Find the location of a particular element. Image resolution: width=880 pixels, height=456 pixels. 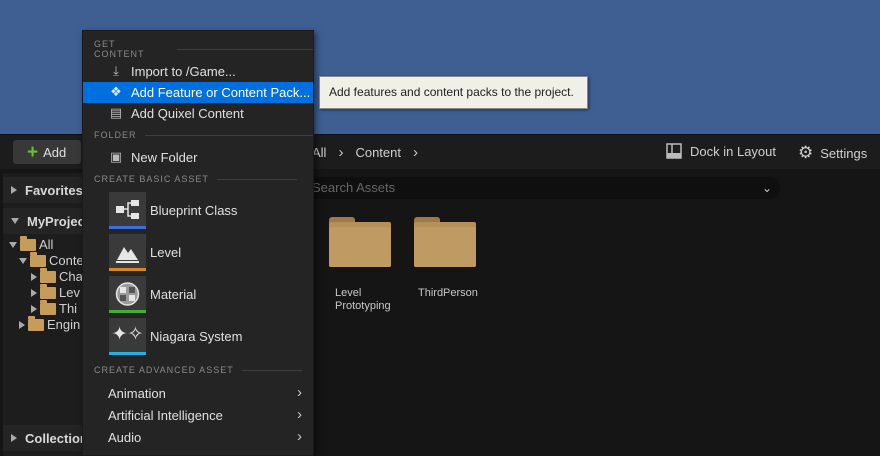

menu-item-level: Level is located at coordinates (198, 253).